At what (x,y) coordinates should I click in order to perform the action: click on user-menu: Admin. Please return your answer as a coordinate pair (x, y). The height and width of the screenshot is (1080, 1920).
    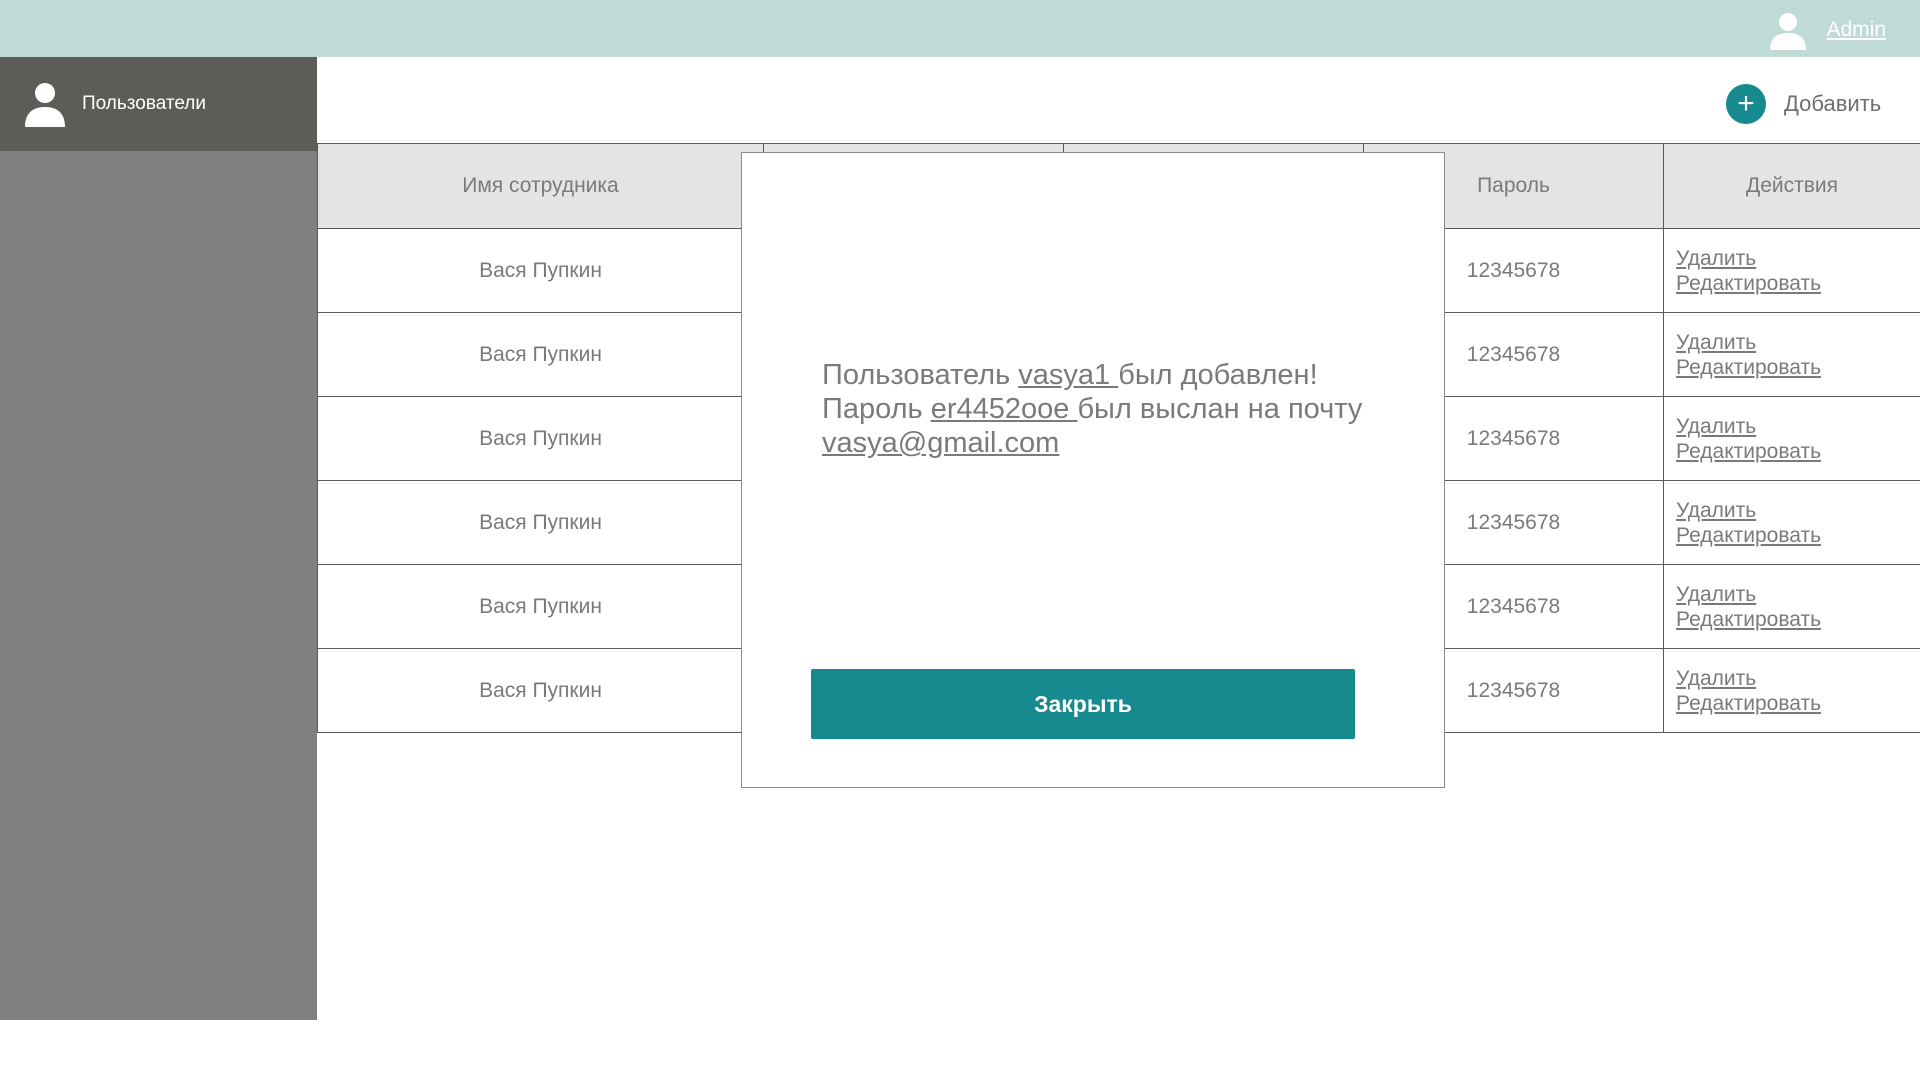
    Looking at the image, I should click on (1827, 30).